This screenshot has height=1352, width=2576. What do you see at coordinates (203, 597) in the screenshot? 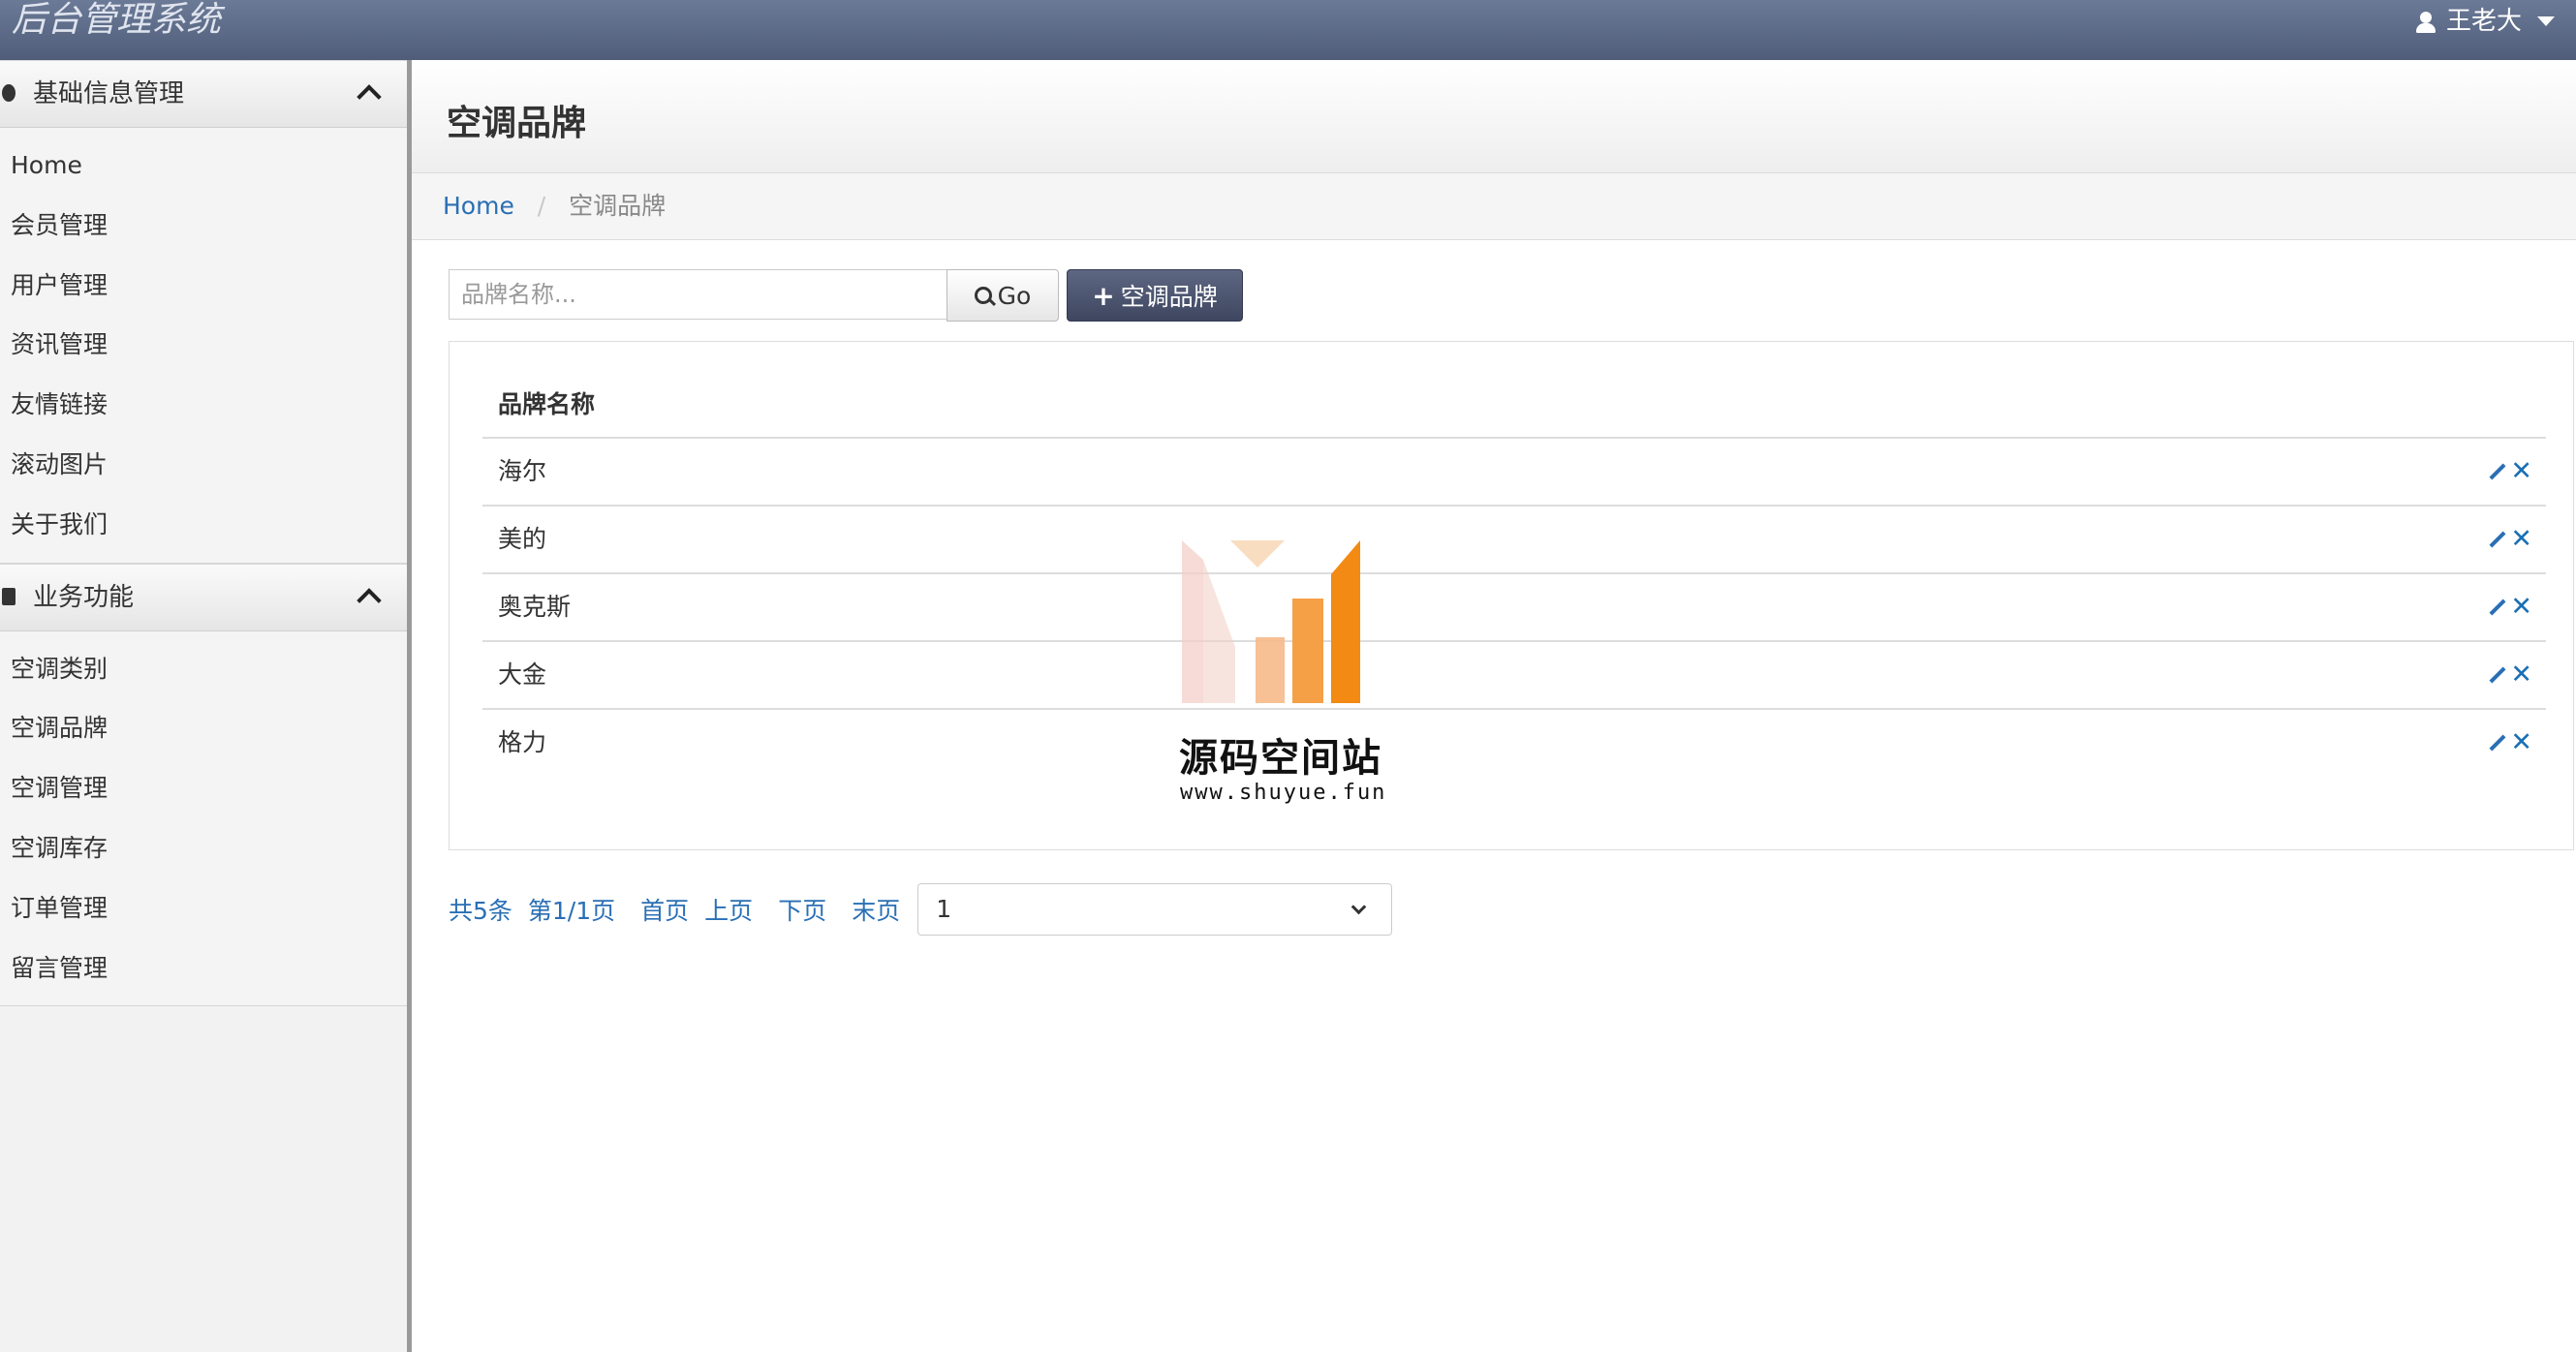
I see `sidebar-group-business: 业务功能` at bounding box center [203, 597].